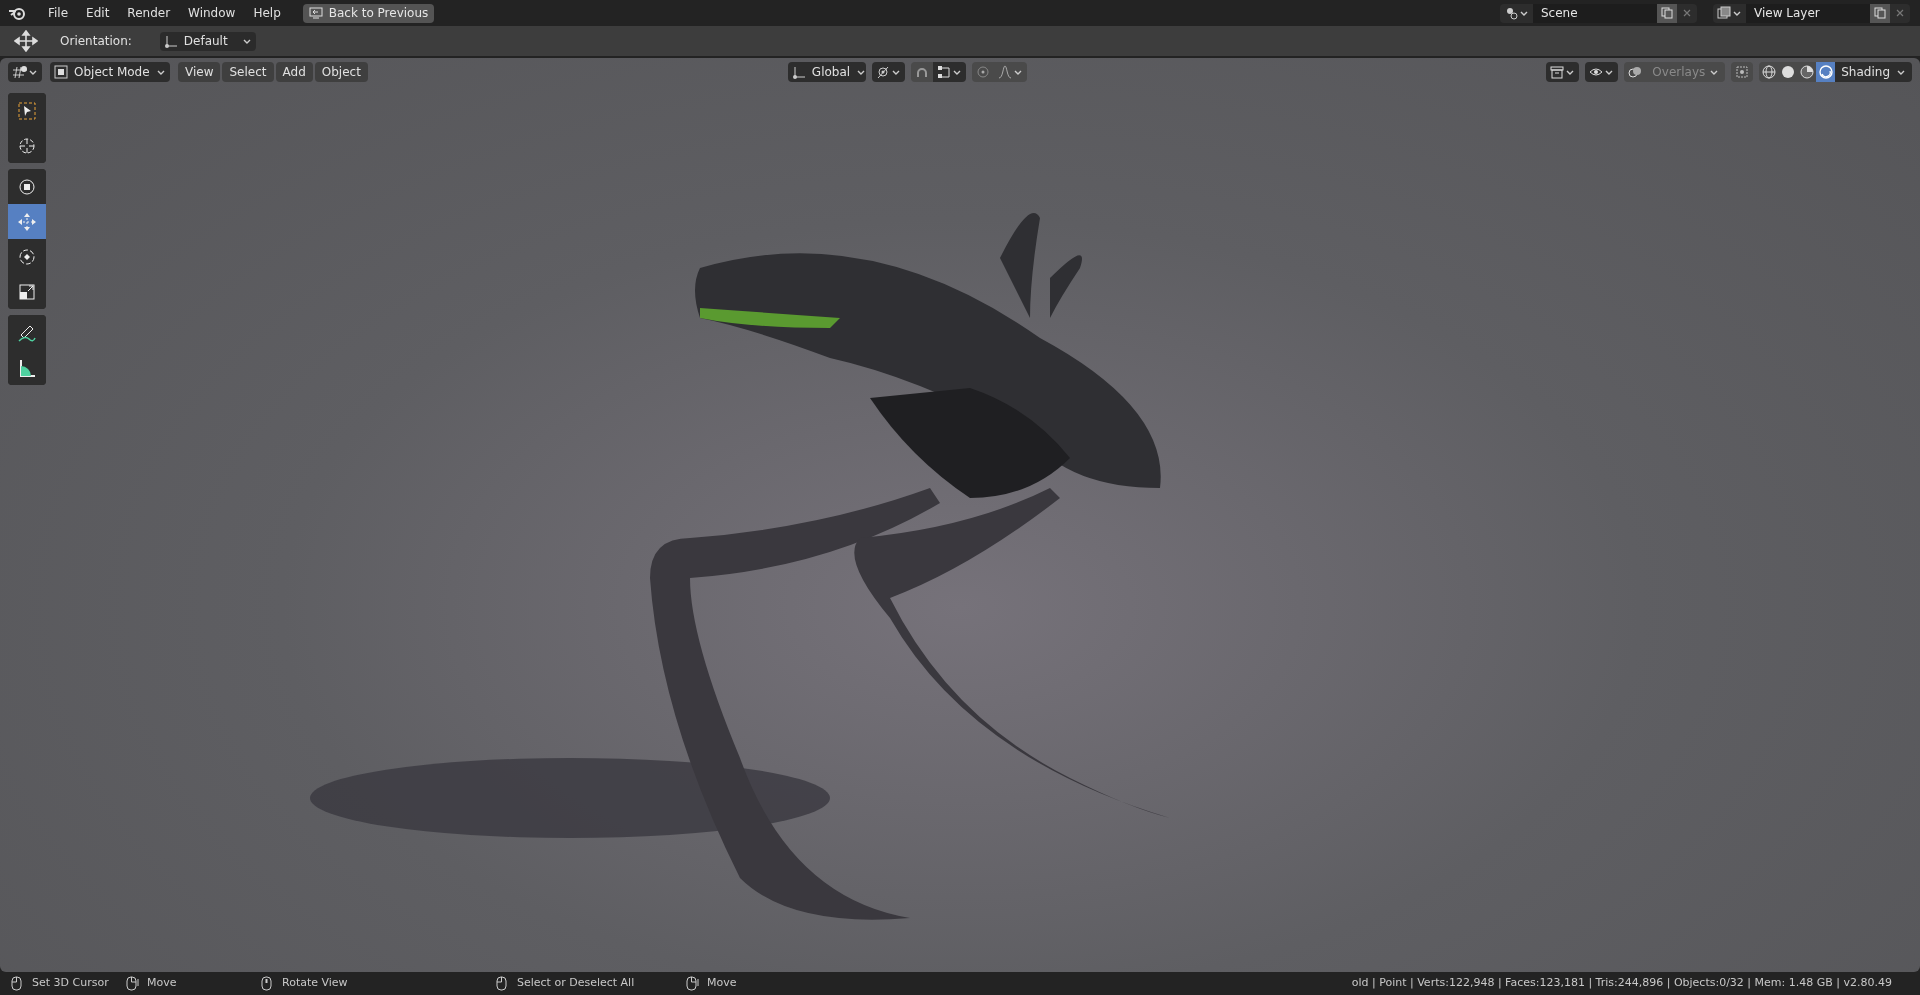 Image resolution: width=1920 pixels, height=995 pixels. What do you see at coordinates (96, 41) in the screenshot?
I see `orientation-label: Orientation:` at bounding box center [96, 41].